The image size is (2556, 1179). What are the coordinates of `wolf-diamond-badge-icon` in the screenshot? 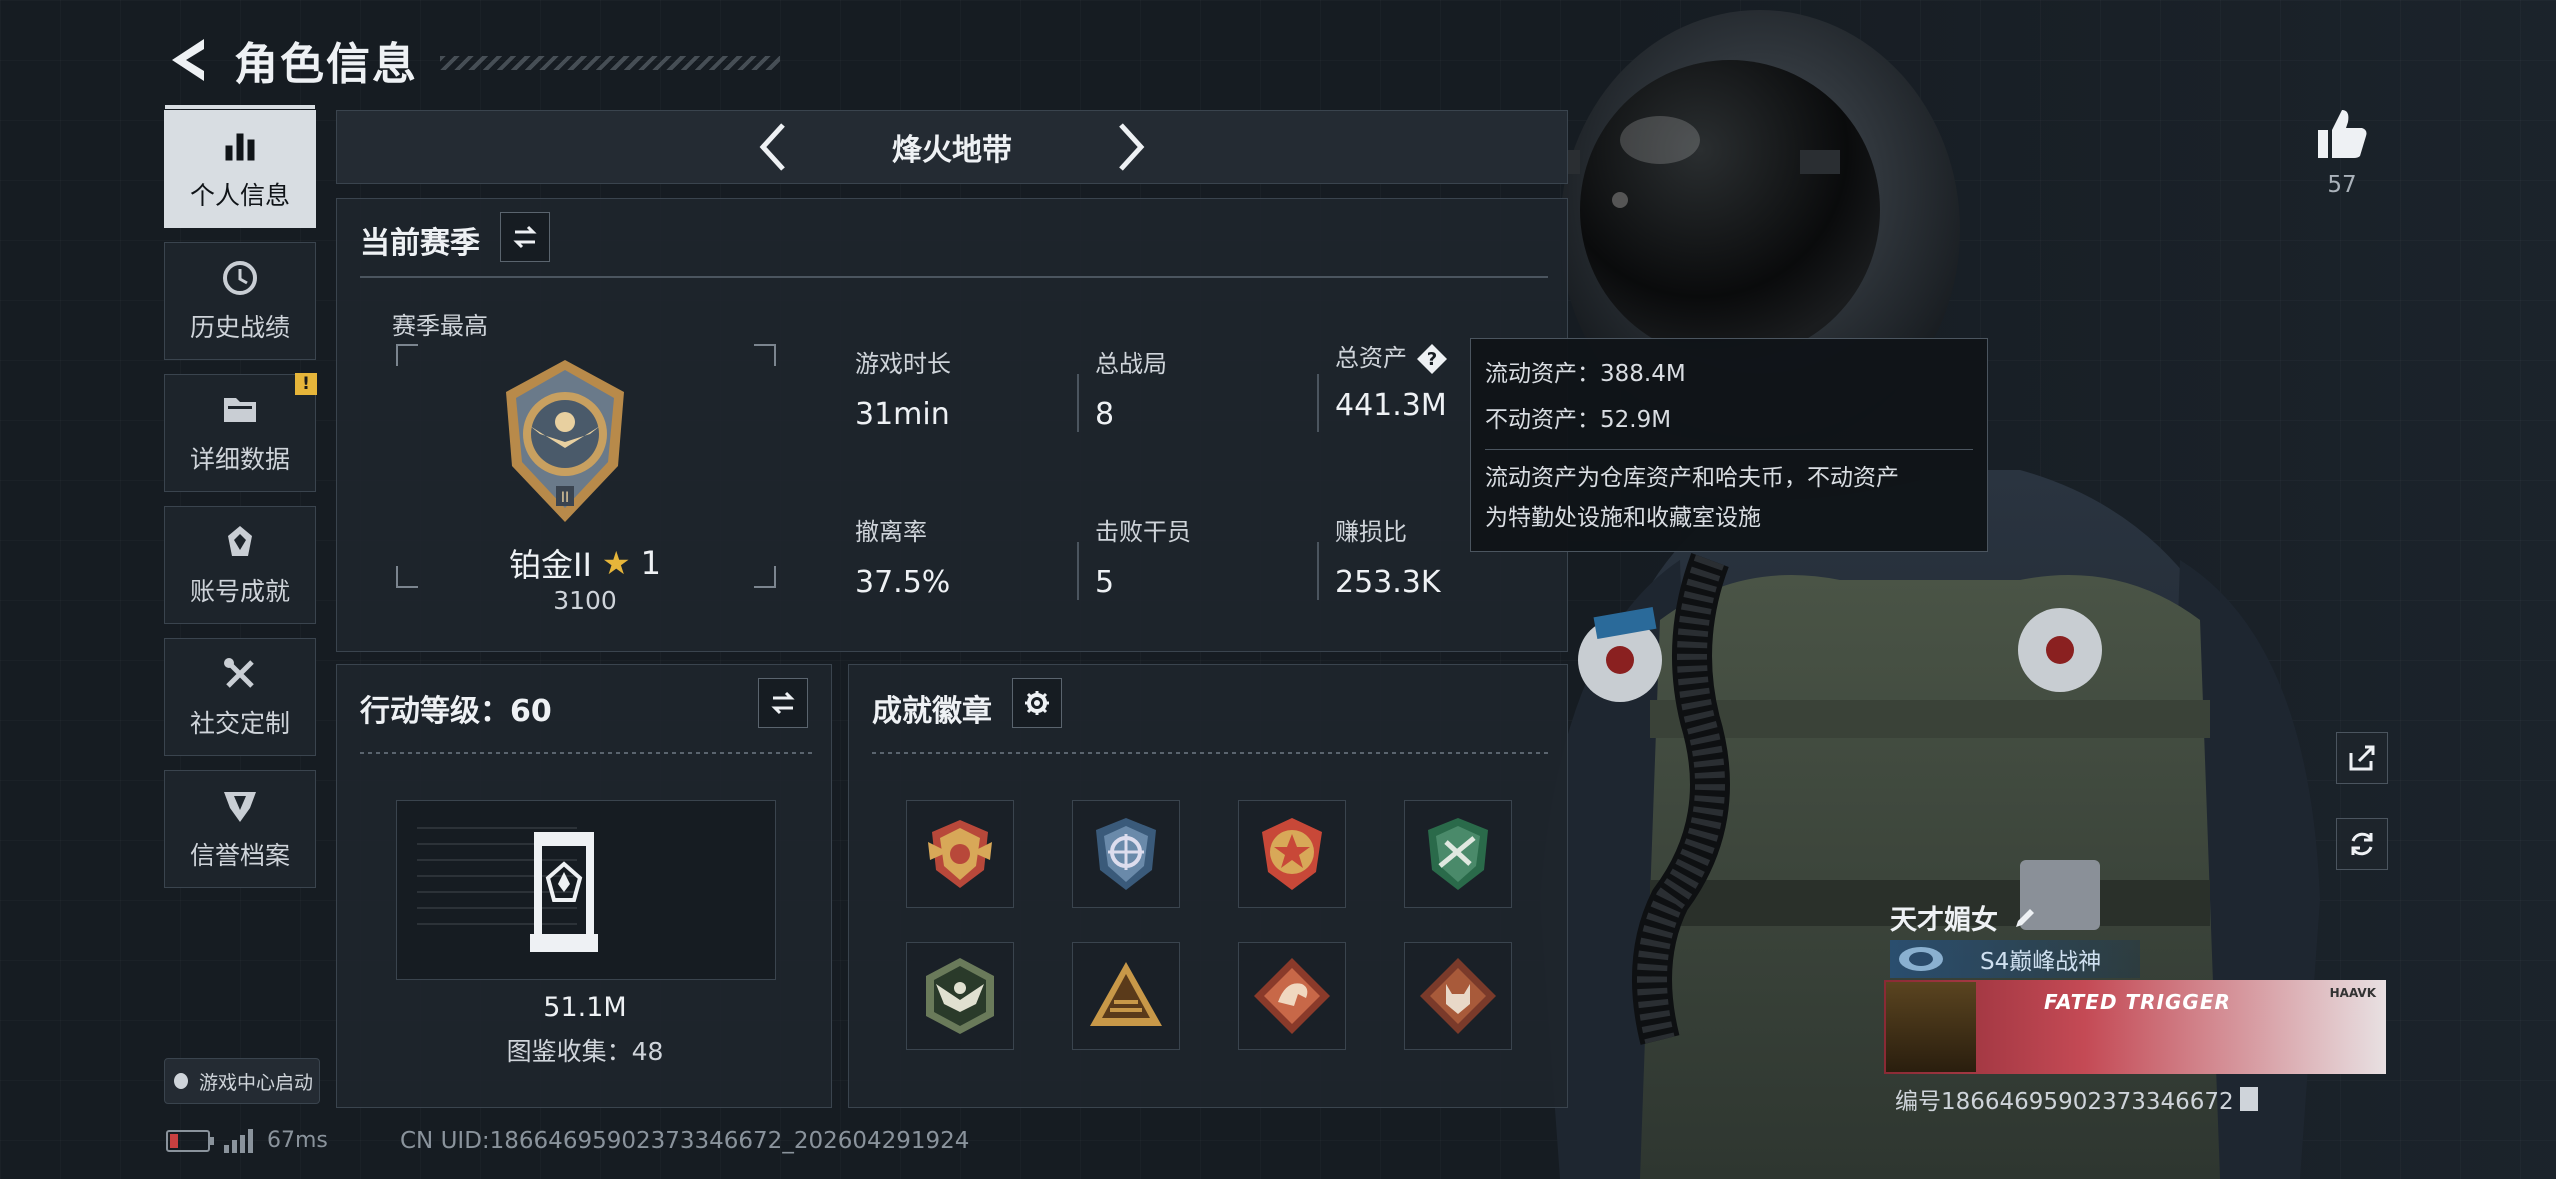 It's located at (1458, 996).